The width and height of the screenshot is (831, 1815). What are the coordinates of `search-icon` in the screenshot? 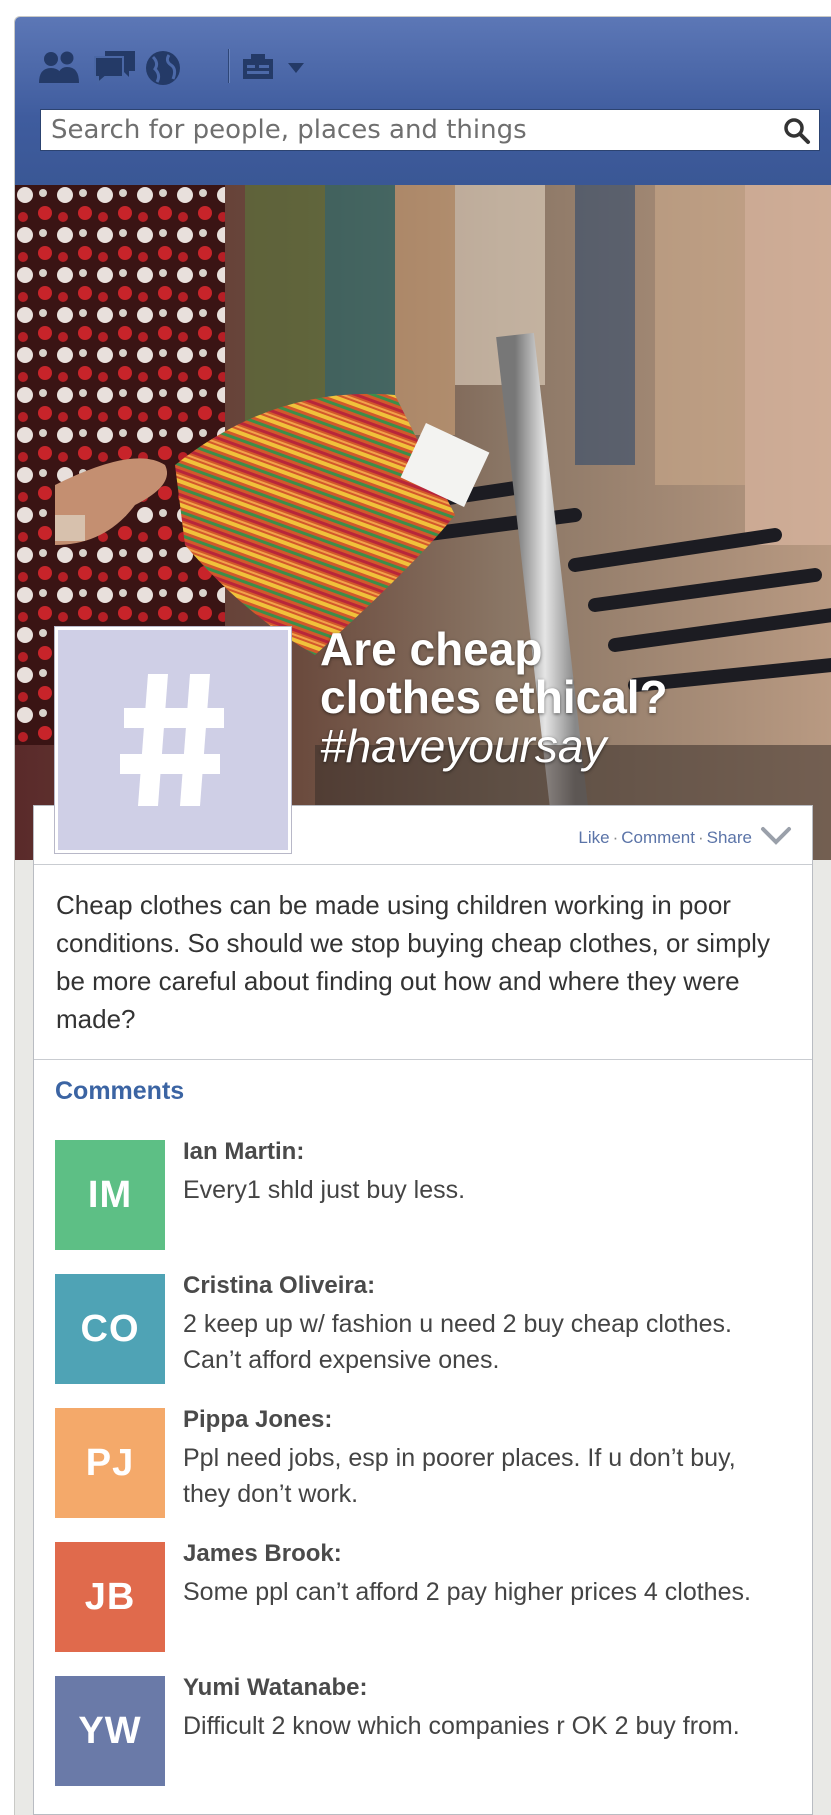 It's located at (797, 131).